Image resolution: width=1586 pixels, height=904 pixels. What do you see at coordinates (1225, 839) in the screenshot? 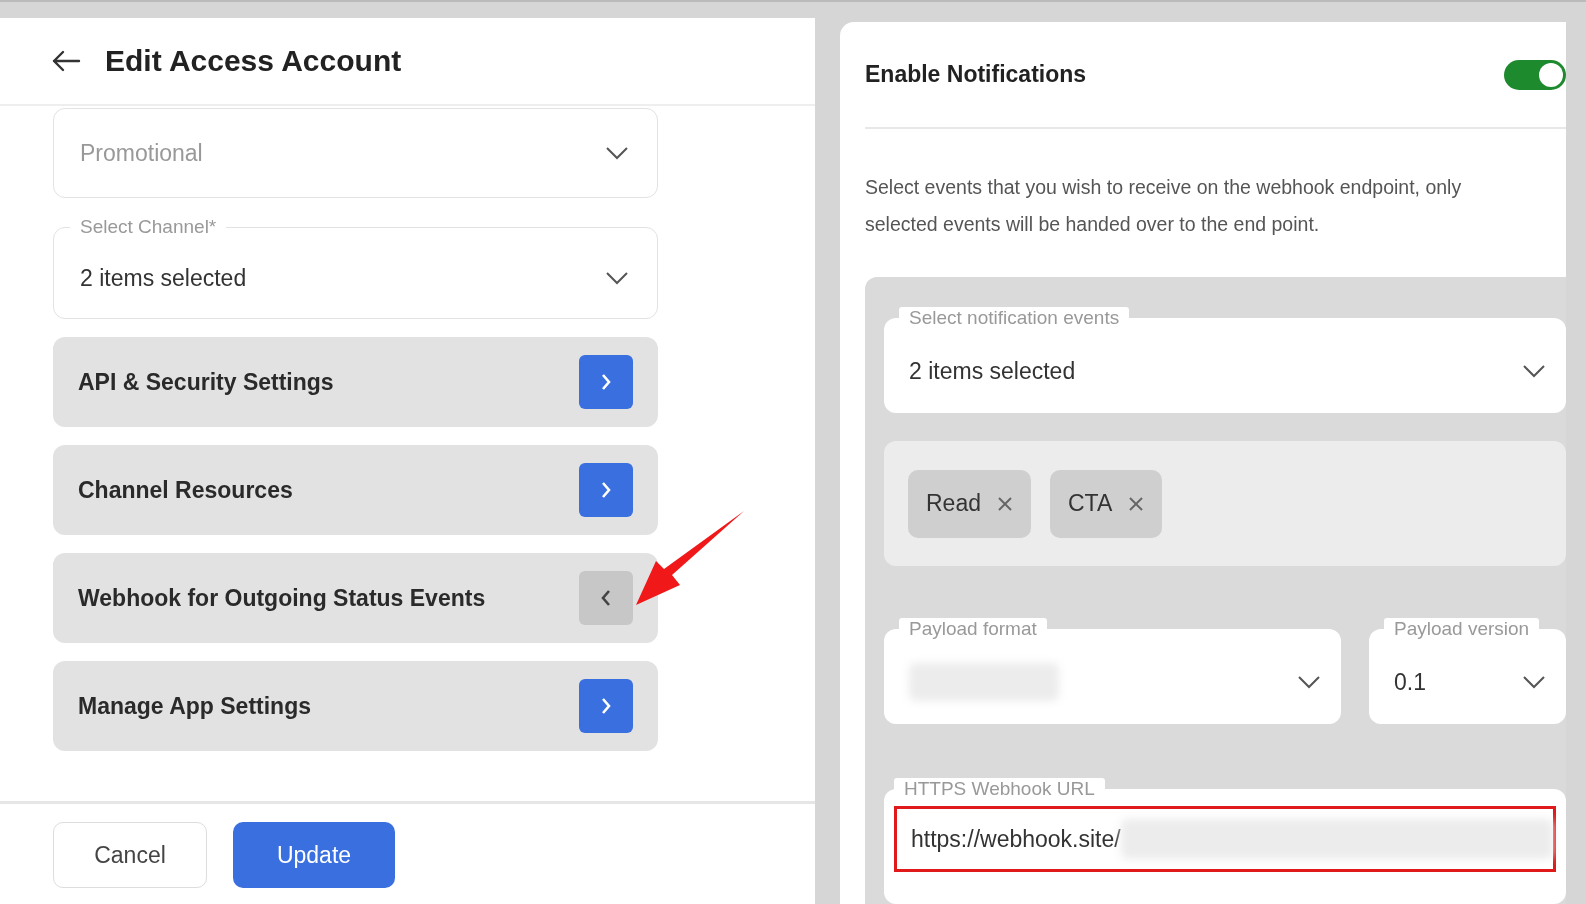
I see `url-input-field: https://webhook.site/` at bounding box center [1225, 839].